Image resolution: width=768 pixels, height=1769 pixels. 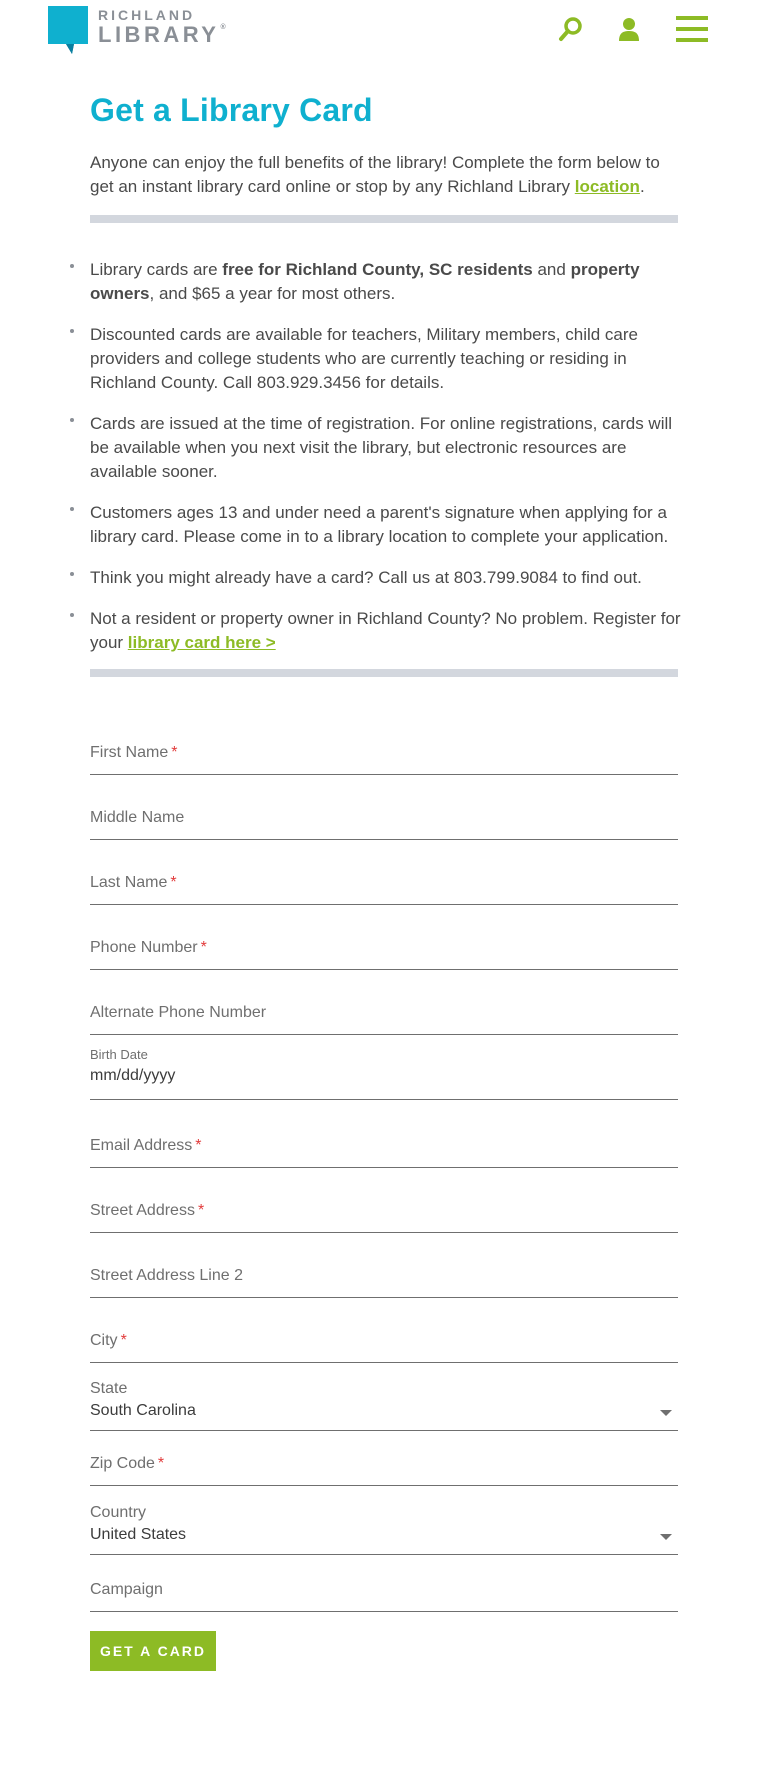 What do you see at coordinates (384, 673) in the screenshot?
I see `divider-bottom` at bounding box center [384, 673].